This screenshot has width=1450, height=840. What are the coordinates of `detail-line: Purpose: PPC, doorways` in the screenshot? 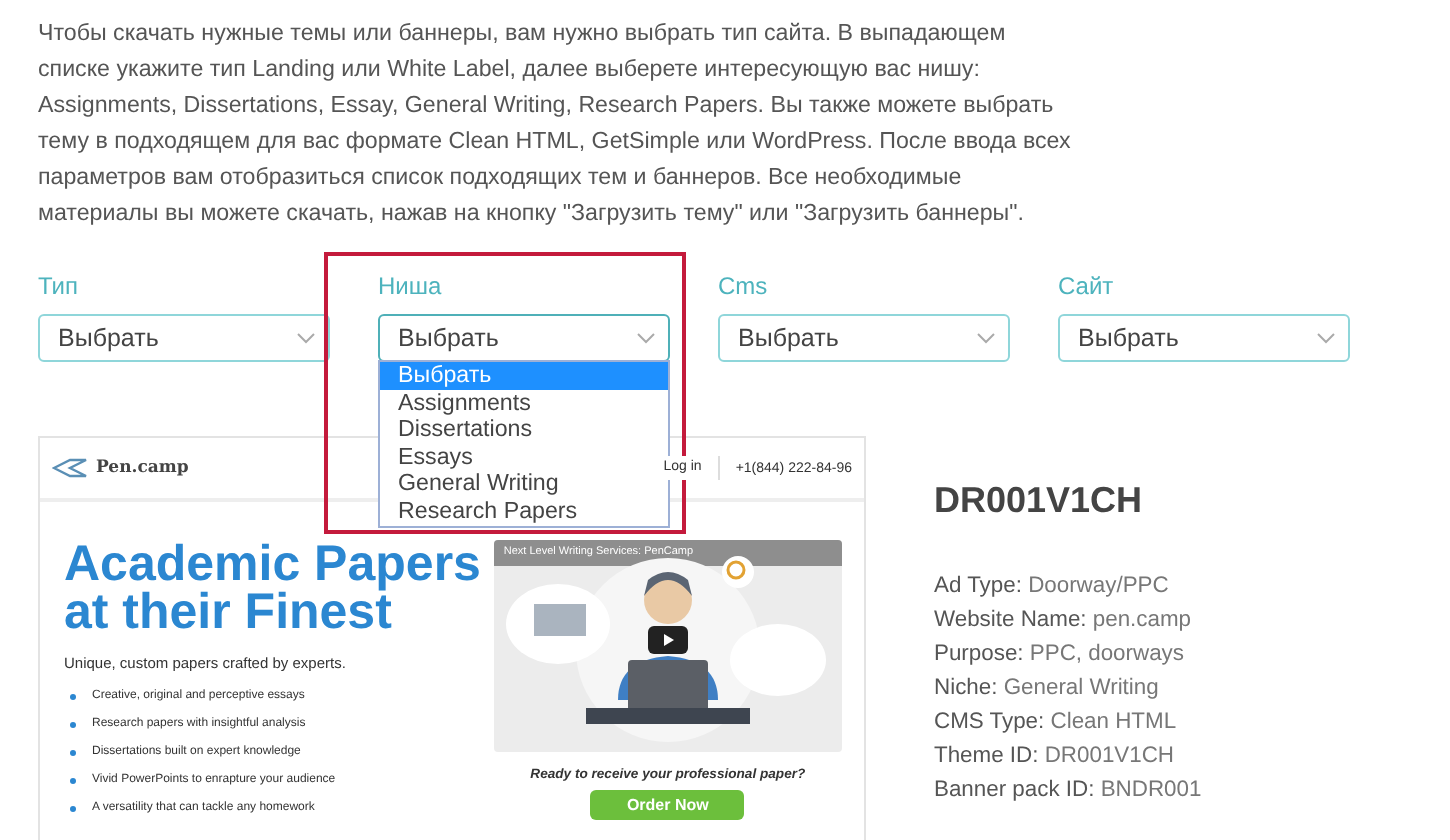 It's located at (1060, 655).